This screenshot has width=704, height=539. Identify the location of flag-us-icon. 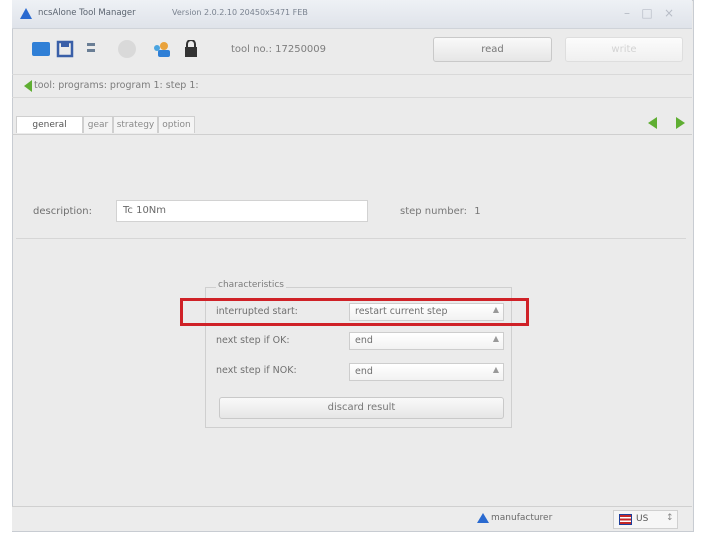
(625, 519).